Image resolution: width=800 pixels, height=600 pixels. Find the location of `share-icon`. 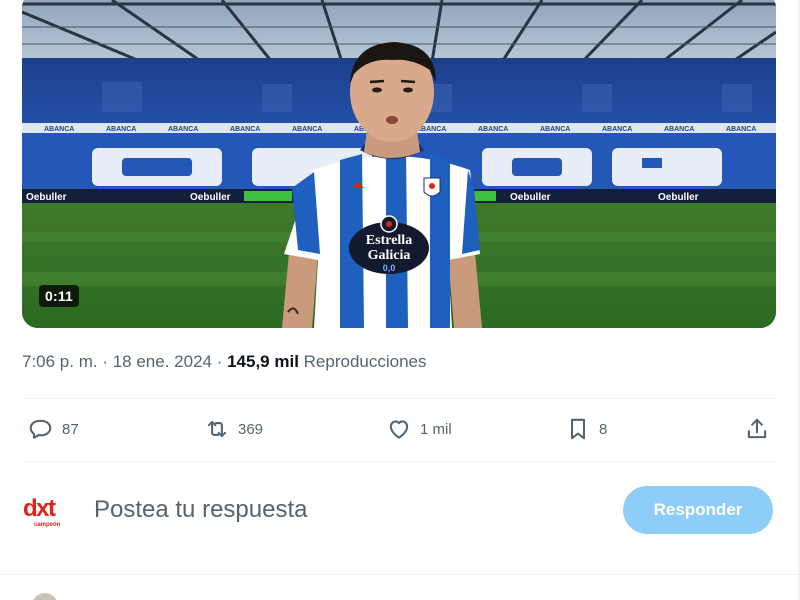

share-icon is located at coordinates (757, 428).